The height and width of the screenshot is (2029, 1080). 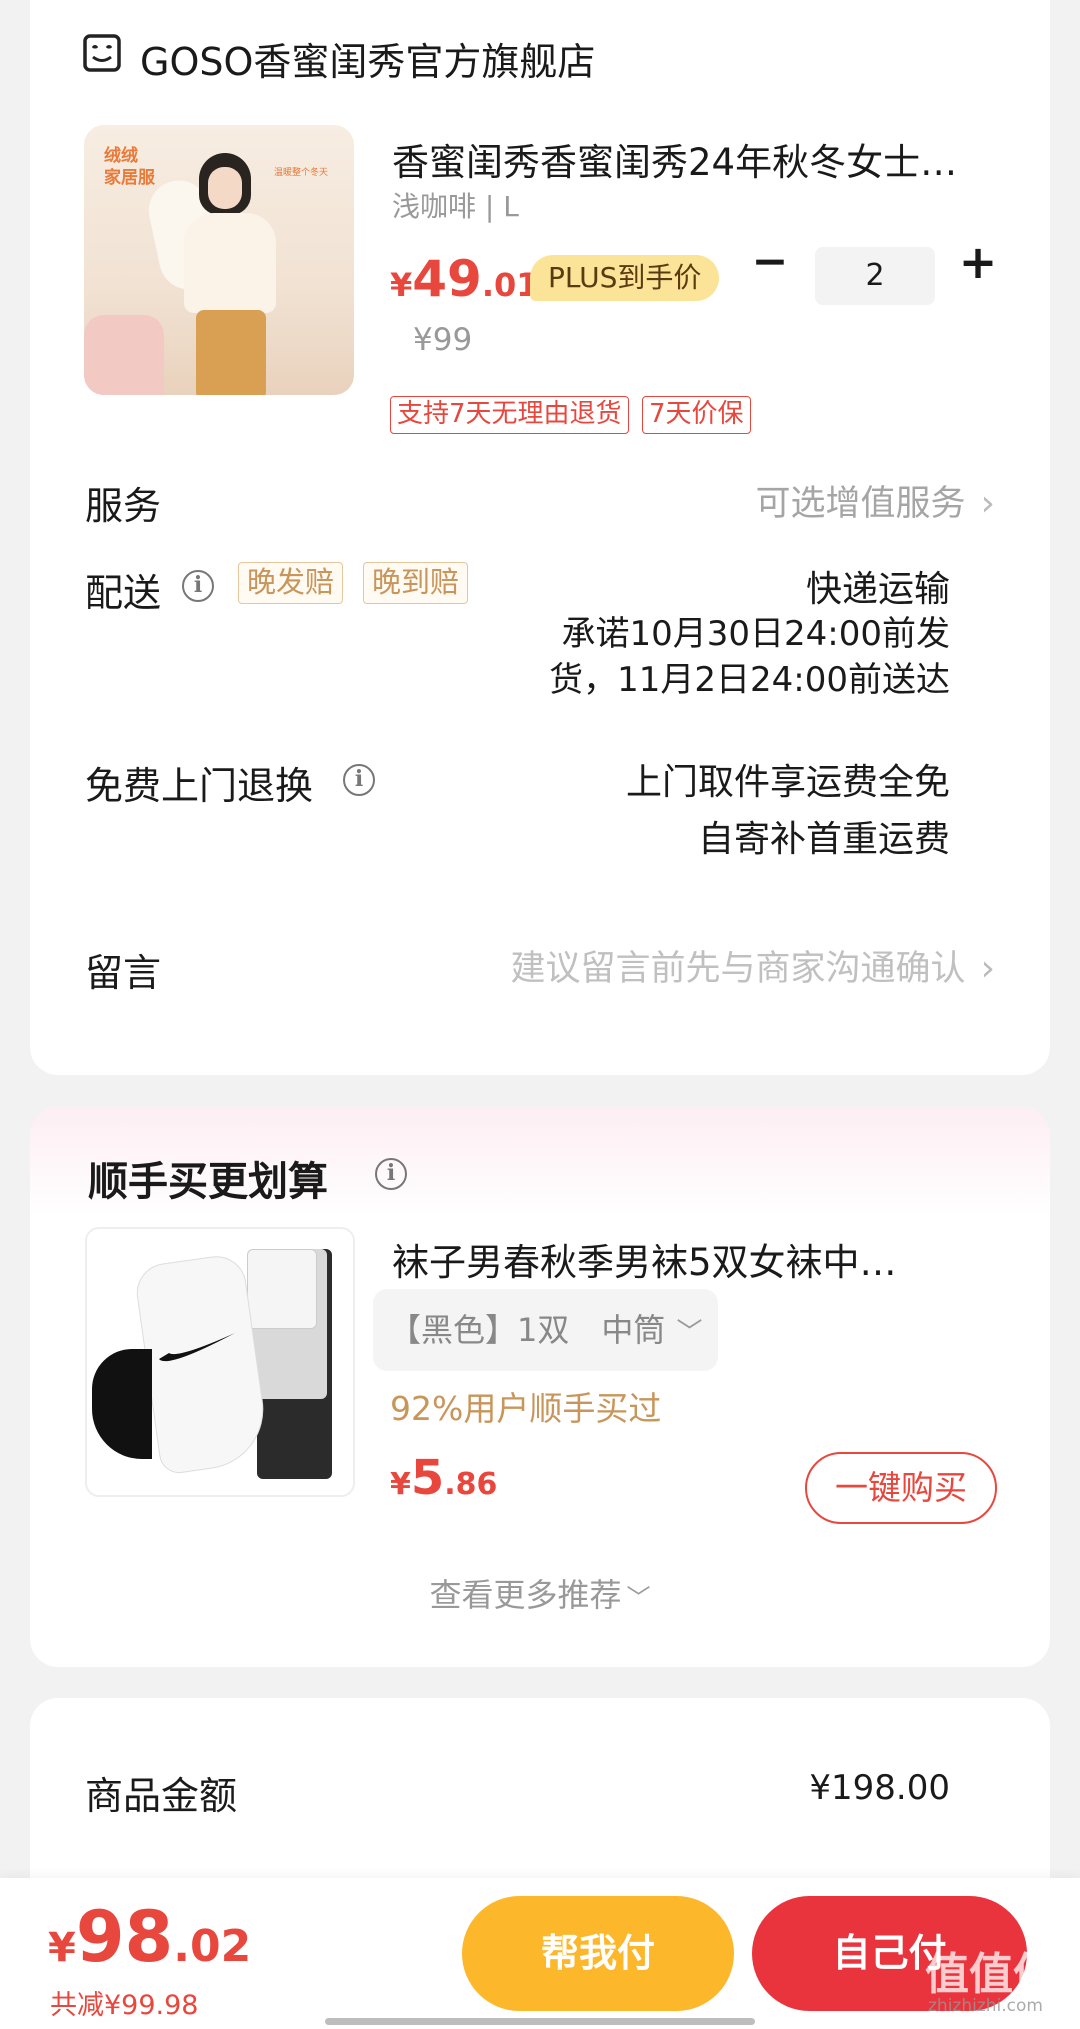 I want to click on delivery-label: 配送, so click(x=123, y=593).